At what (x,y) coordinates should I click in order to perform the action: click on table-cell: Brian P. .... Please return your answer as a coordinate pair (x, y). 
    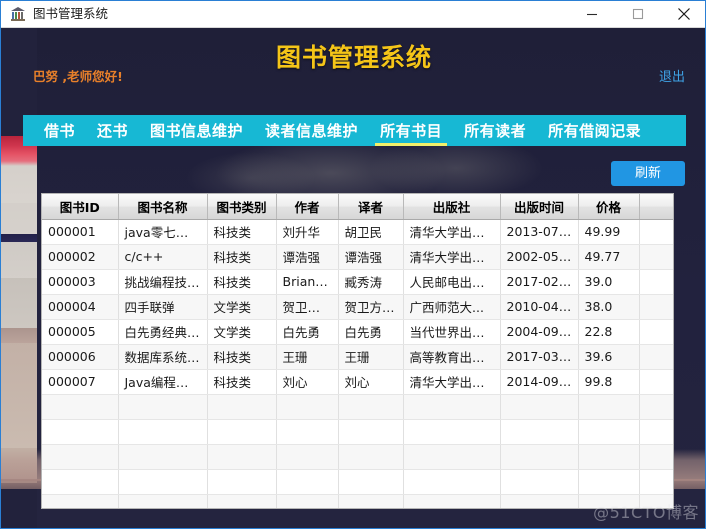
    Looking at the image, I should click on (307, 282).